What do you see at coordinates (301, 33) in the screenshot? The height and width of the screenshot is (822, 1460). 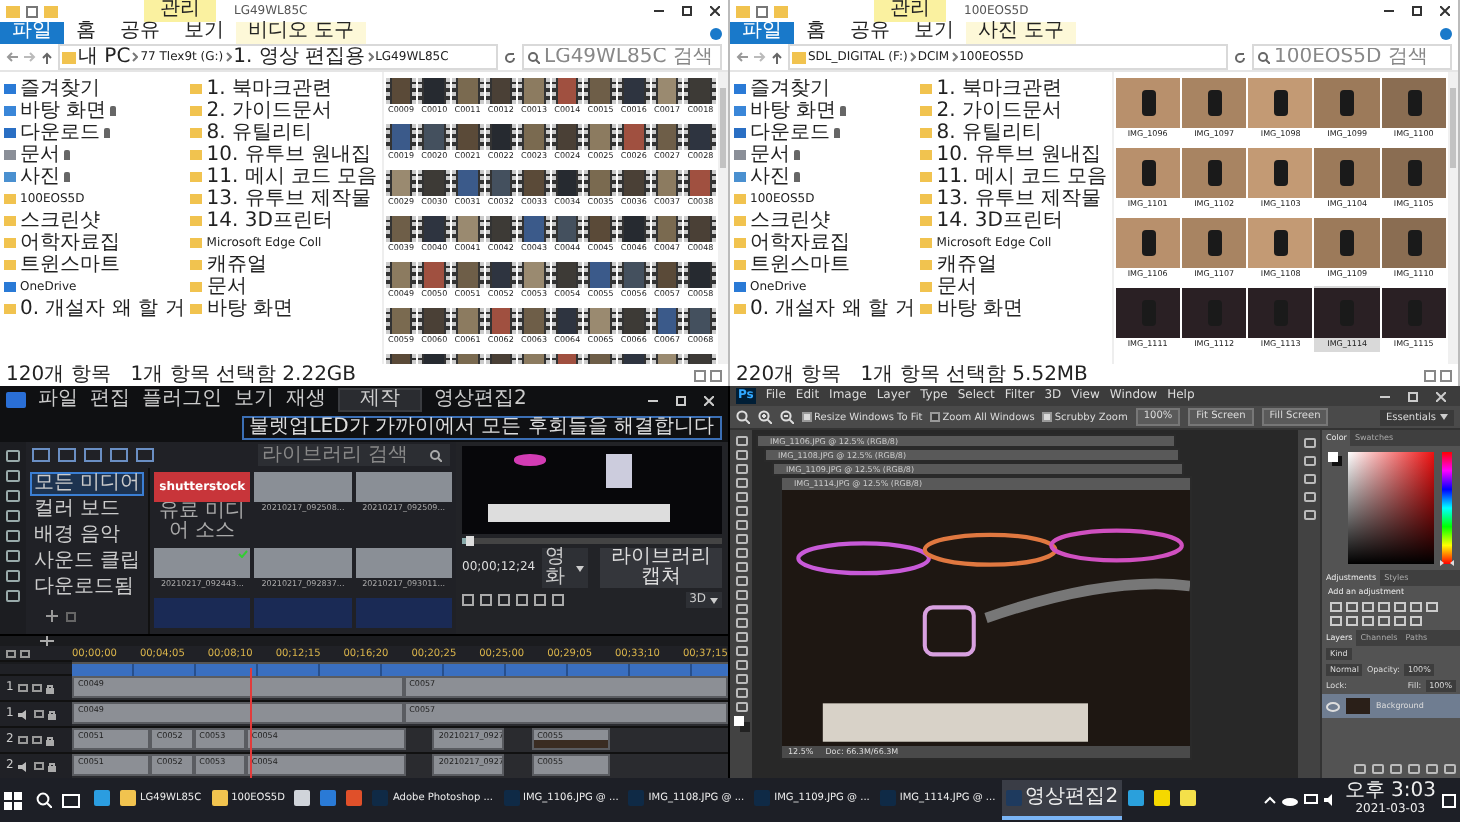 I see `ribbon-tab: 비디오 도구` at bounding box center [301, 33].